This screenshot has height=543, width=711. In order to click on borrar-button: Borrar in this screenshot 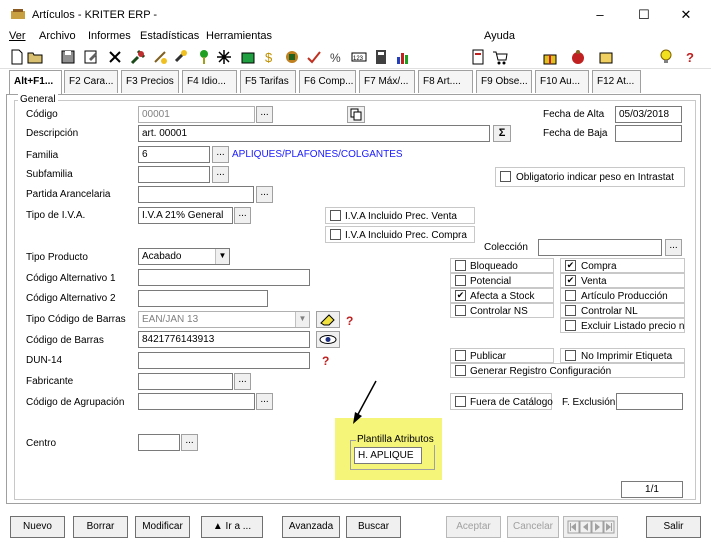, I will do `click(100, 527)`.